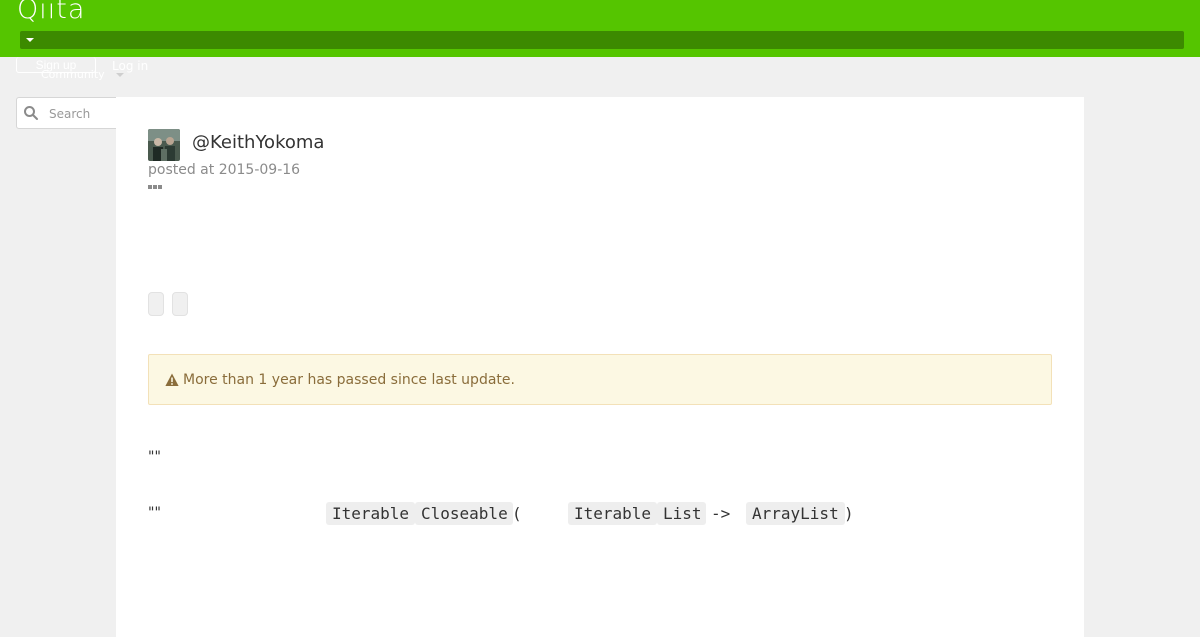  I want to click on arrow-text: ->, so click(721, 513).